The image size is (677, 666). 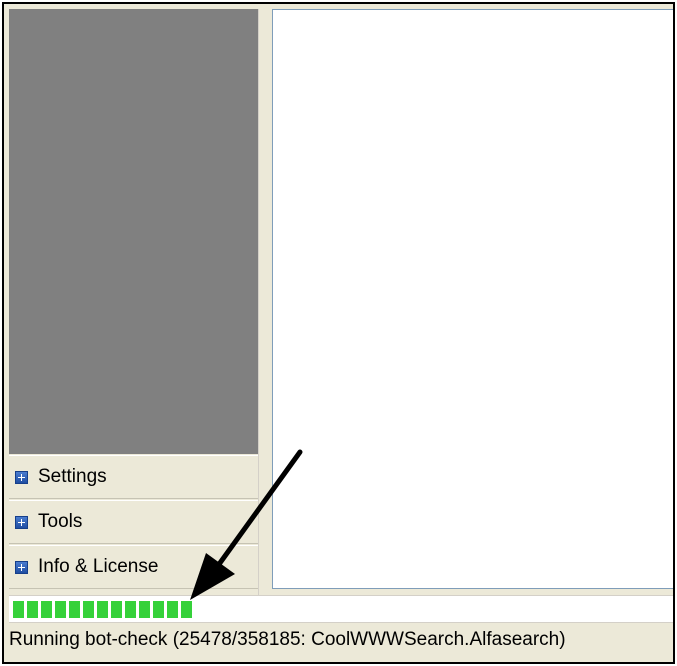 I want to click on progress-fill, so click(x=102, y=609).